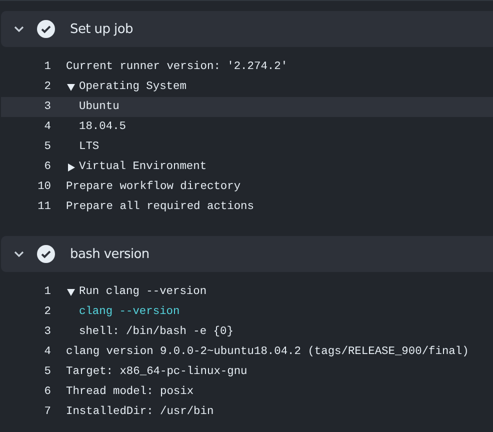 The width and height of the screenshot is (493, 432). What do you see at coordinates (177, 67) in the screenshot?
I see `log-text: Current runner version: '2.274.2'` at bounding box center [177, 67].